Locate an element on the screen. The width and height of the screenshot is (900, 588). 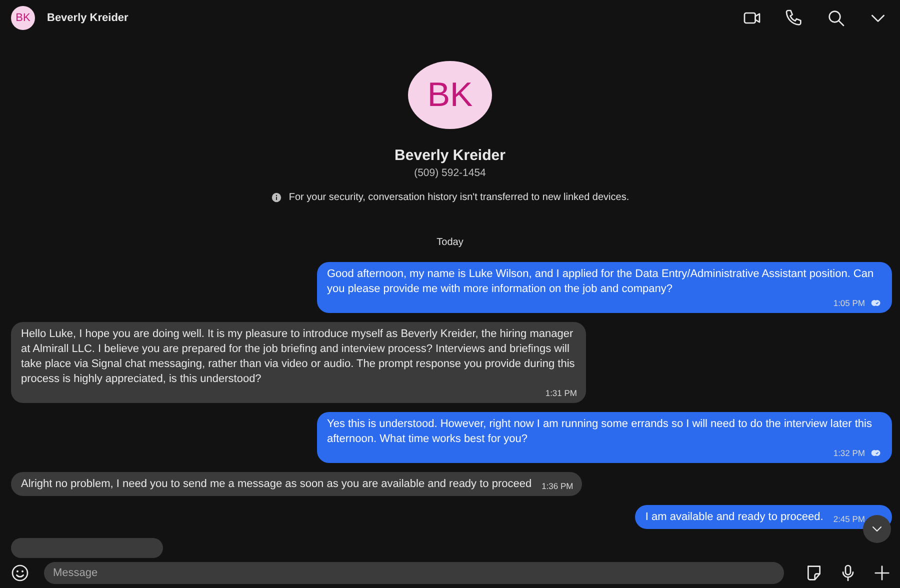
message-text: Good afternoon, my name is Luke Wilson, and I applied for the Data Entry/Administrative Assistant position. Can you please provide me with more information on the job and company? is located at coordinates (601, 282).